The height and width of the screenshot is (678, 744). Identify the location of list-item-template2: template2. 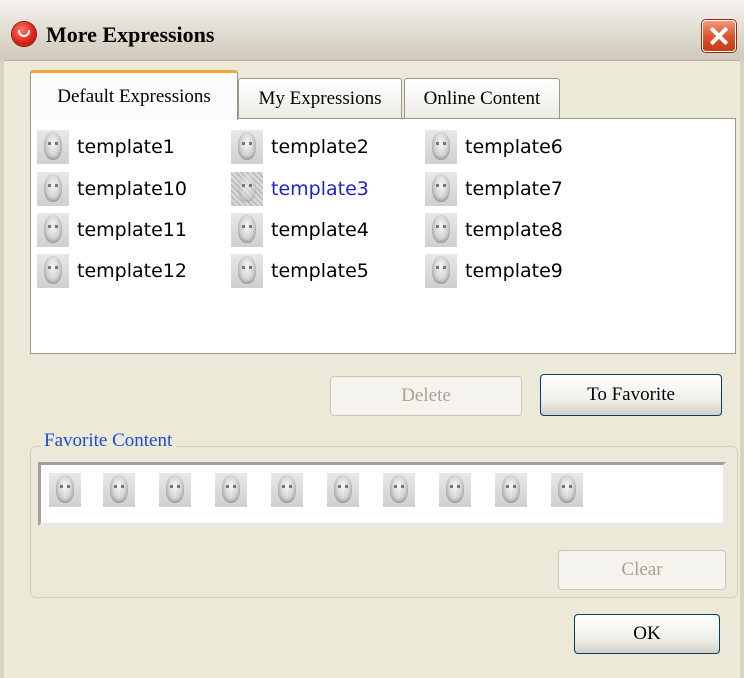
(300, 147).